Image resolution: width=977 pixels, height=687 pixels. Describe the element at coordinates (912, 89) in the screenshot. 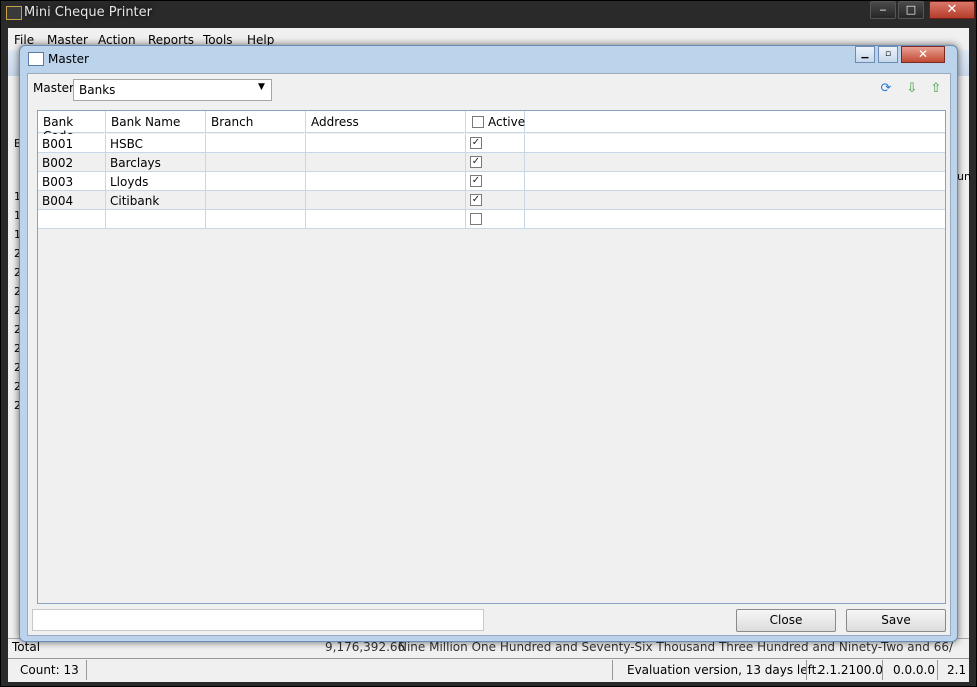

I see `import-icon: ⇩` at that location.